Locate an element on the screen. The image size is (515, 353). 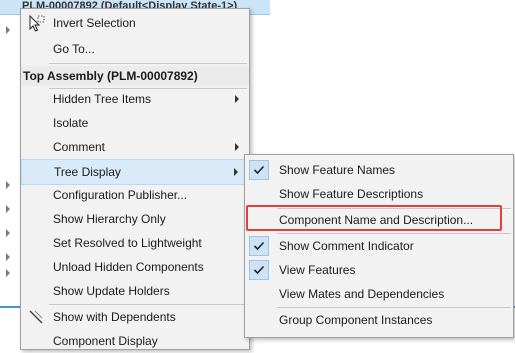
submenu-item-label: Show Feature Descriptions is located at coordinates (351, 194).